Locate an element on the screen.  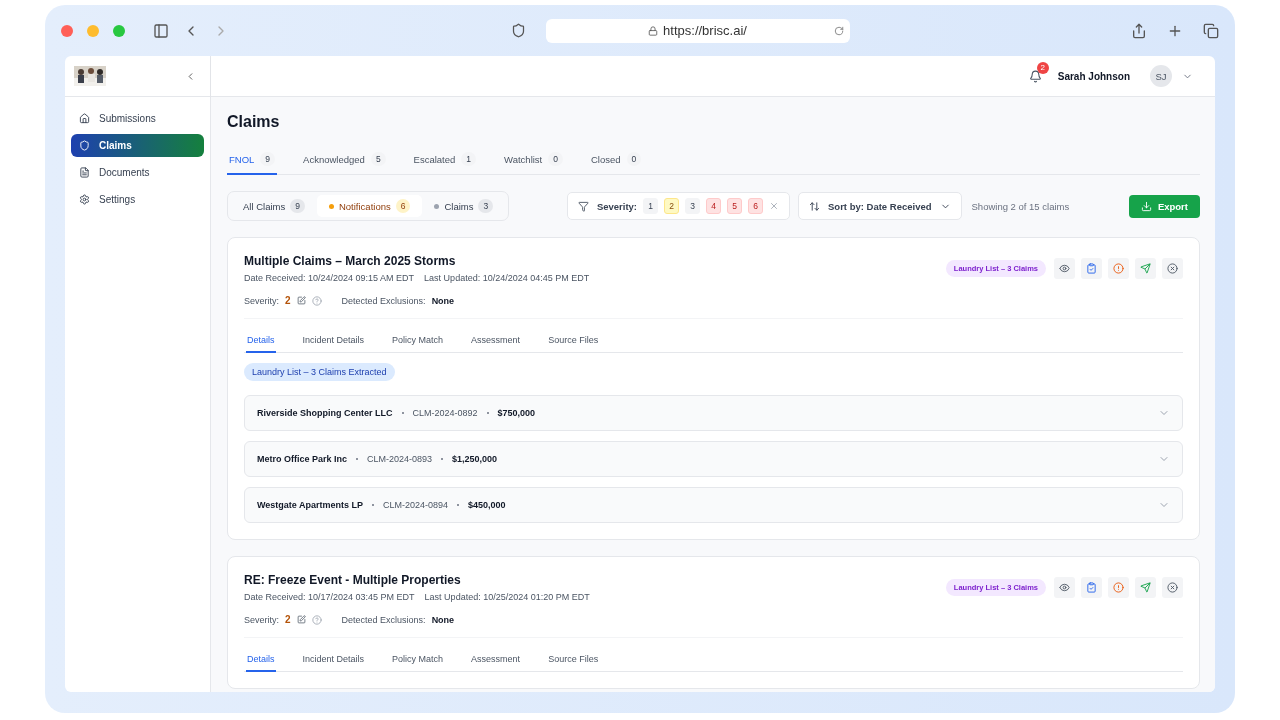
send-icon is located at coordinates (1145, 587).